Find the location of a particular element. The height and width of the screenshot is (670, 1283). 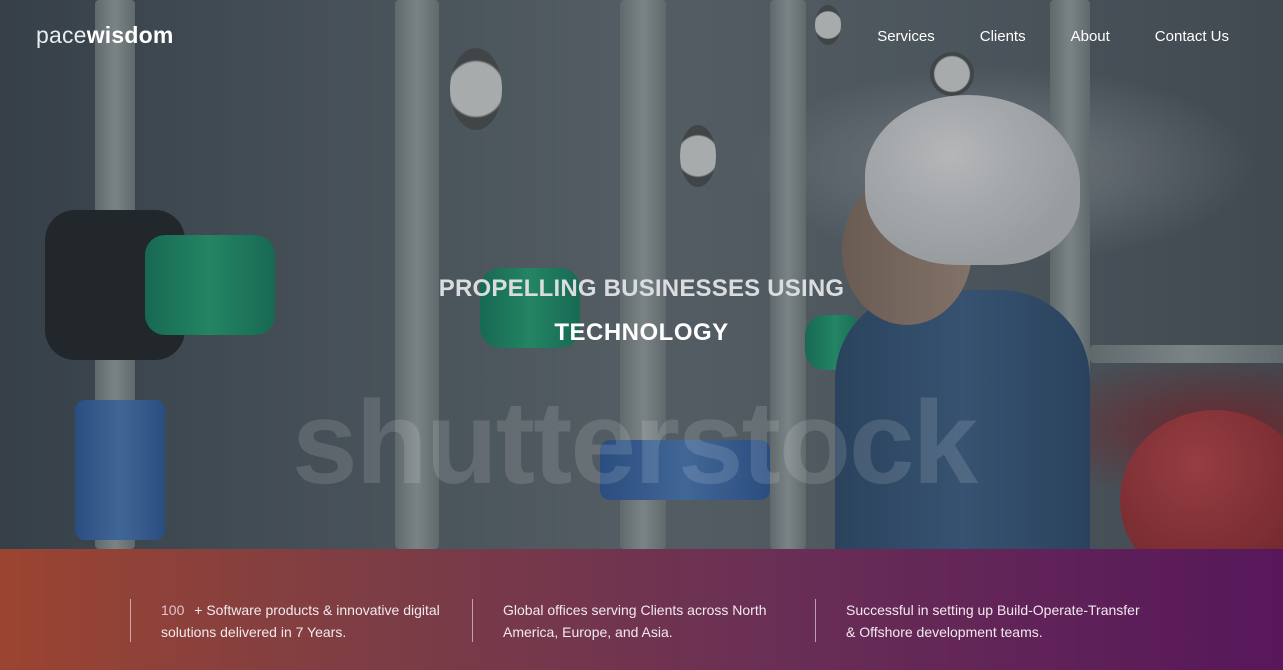

hero-headline-line2: TECHNOLOGY is located at coordinates (641, 332).